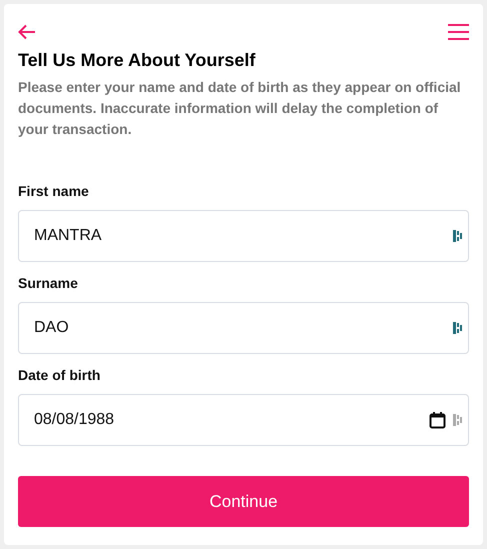 The image size is (487, 549). Describe the element at coordinates (243, 236) in the screenshot. I see `text-field: MANTRA` at that location.